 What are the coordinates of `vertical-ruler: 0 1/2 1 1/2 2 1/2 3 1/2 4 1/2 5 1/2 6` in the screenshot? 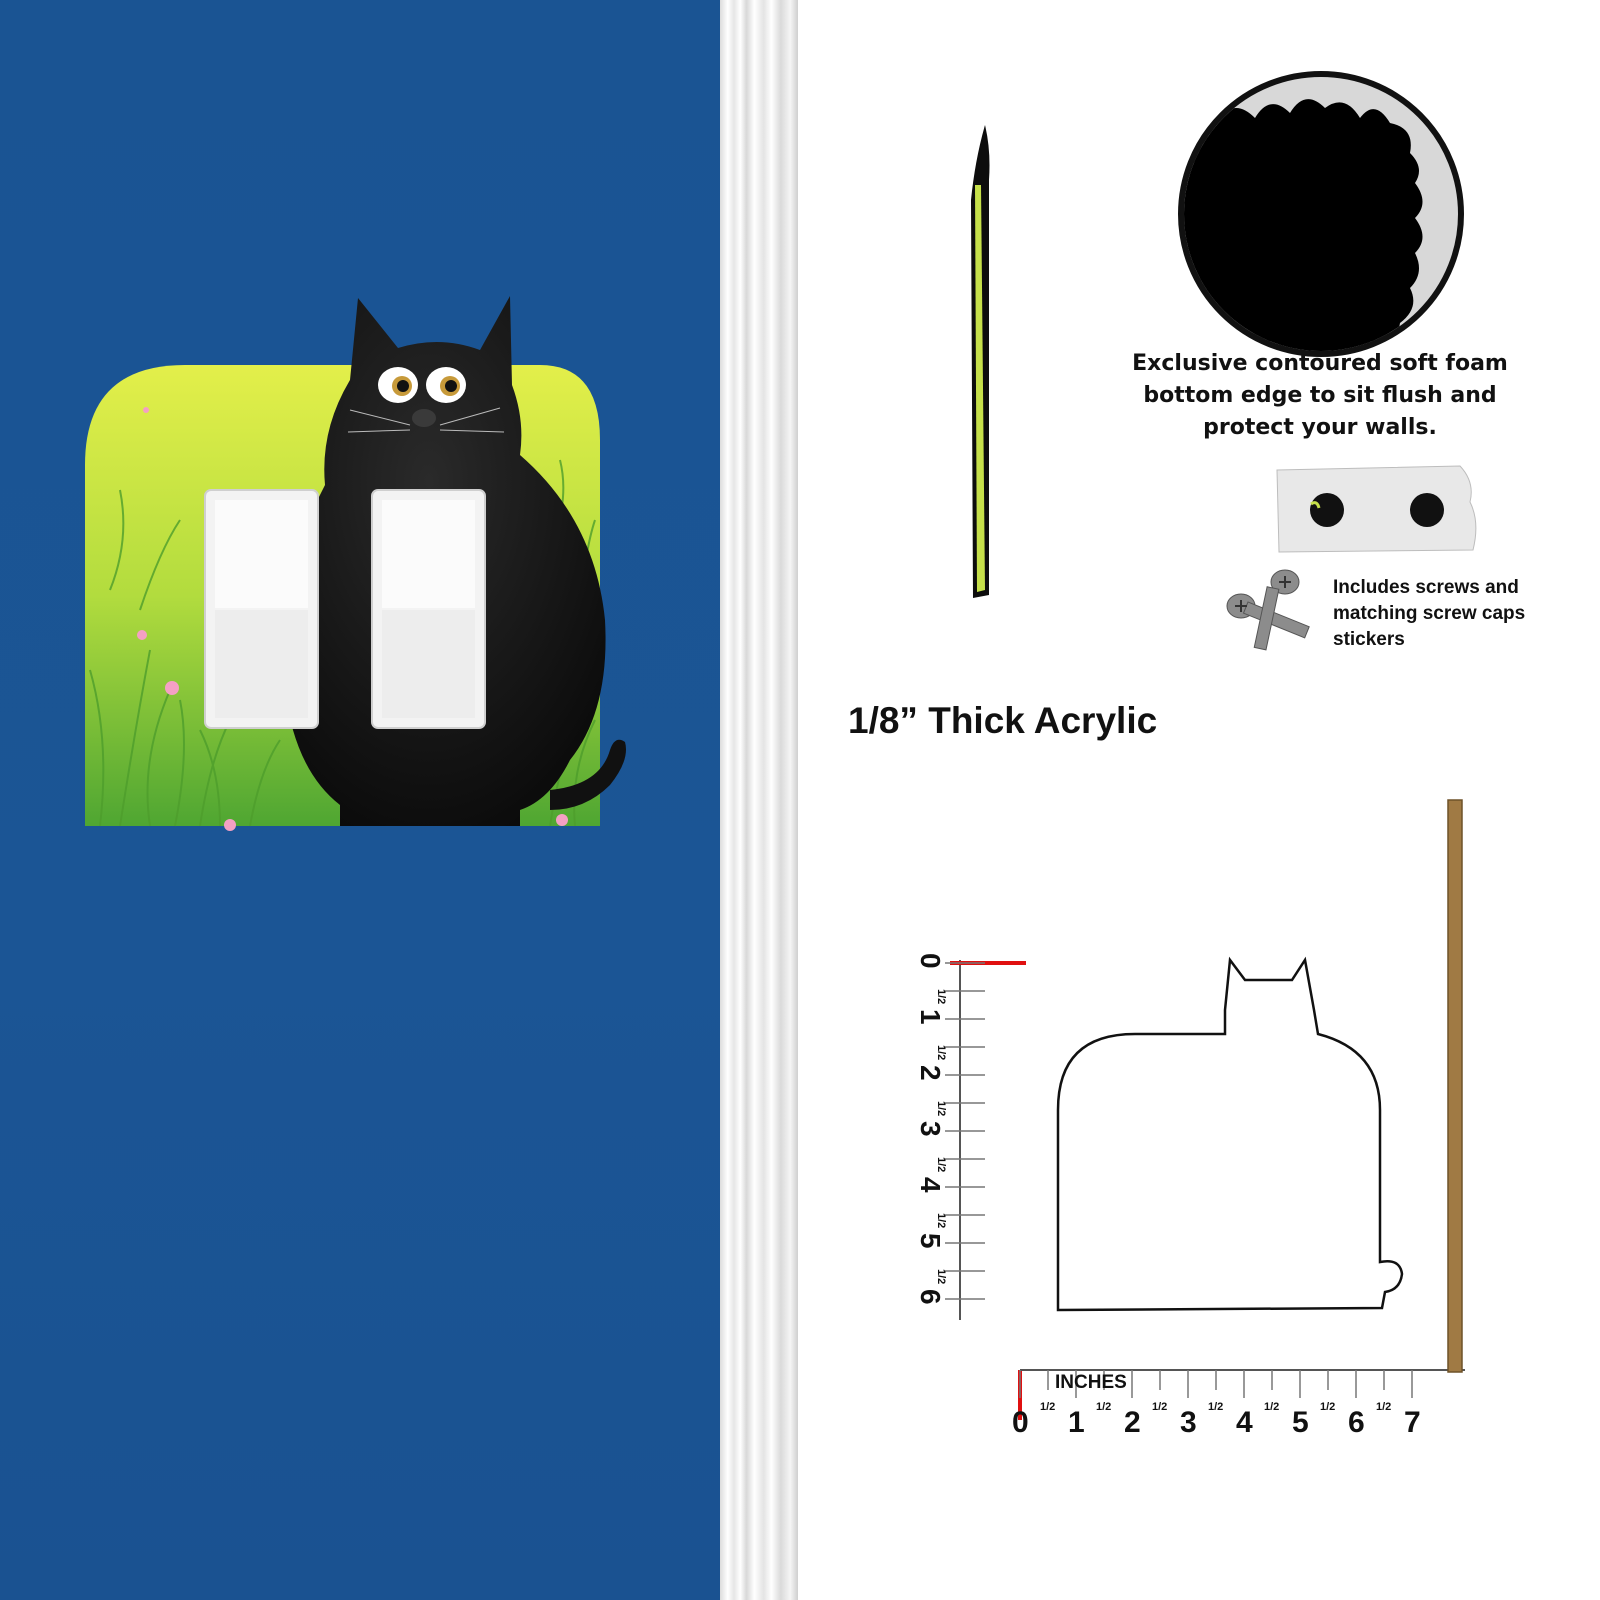 It's located at (973, 1136).